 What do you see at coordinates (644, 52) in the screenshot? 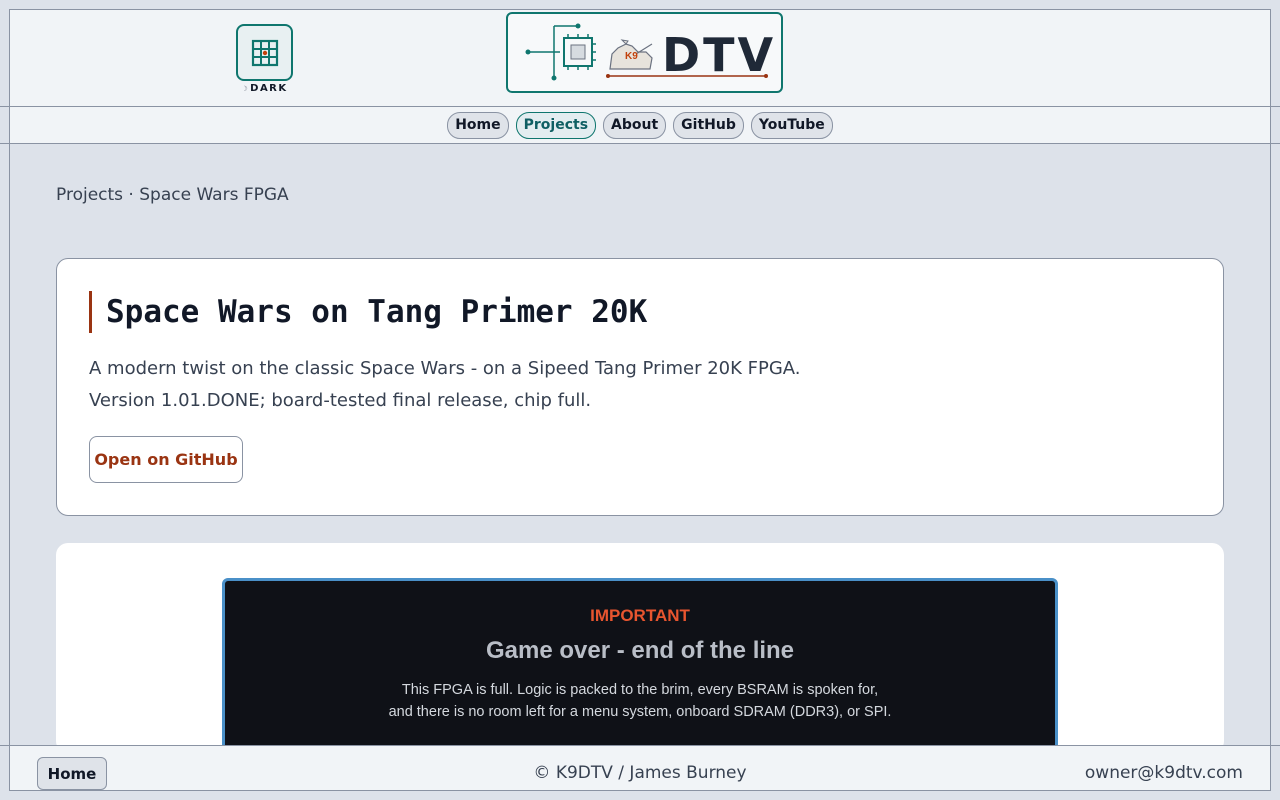
I see `site-logo: K9 DTV` at bounding box center [644, 52].